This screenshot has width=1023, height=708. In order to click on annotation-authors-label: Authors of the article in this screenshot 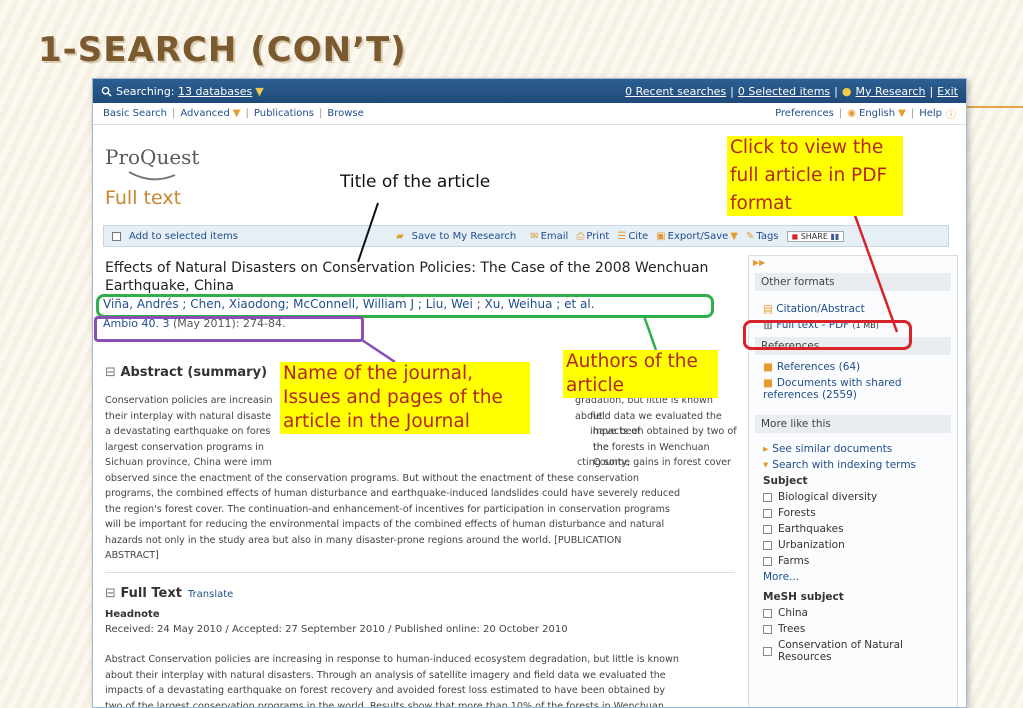, I will do `click(640, 374)`.